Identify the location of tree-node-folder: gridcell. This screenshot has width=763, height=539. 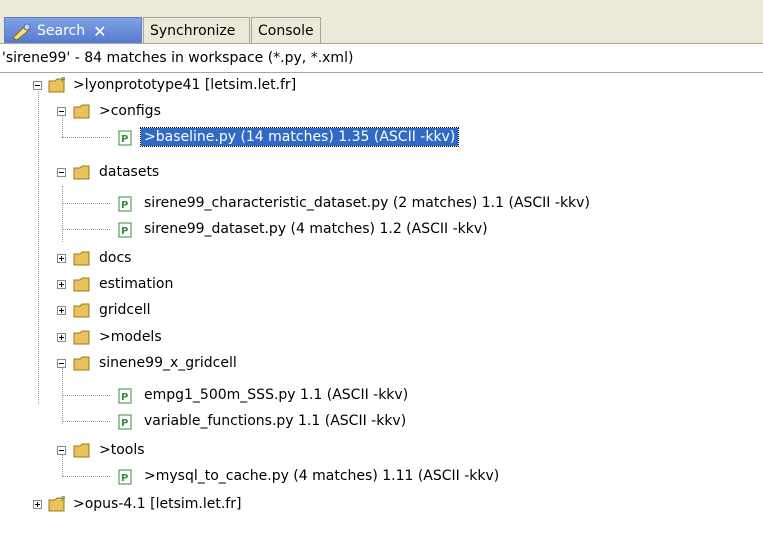
(125, 310).